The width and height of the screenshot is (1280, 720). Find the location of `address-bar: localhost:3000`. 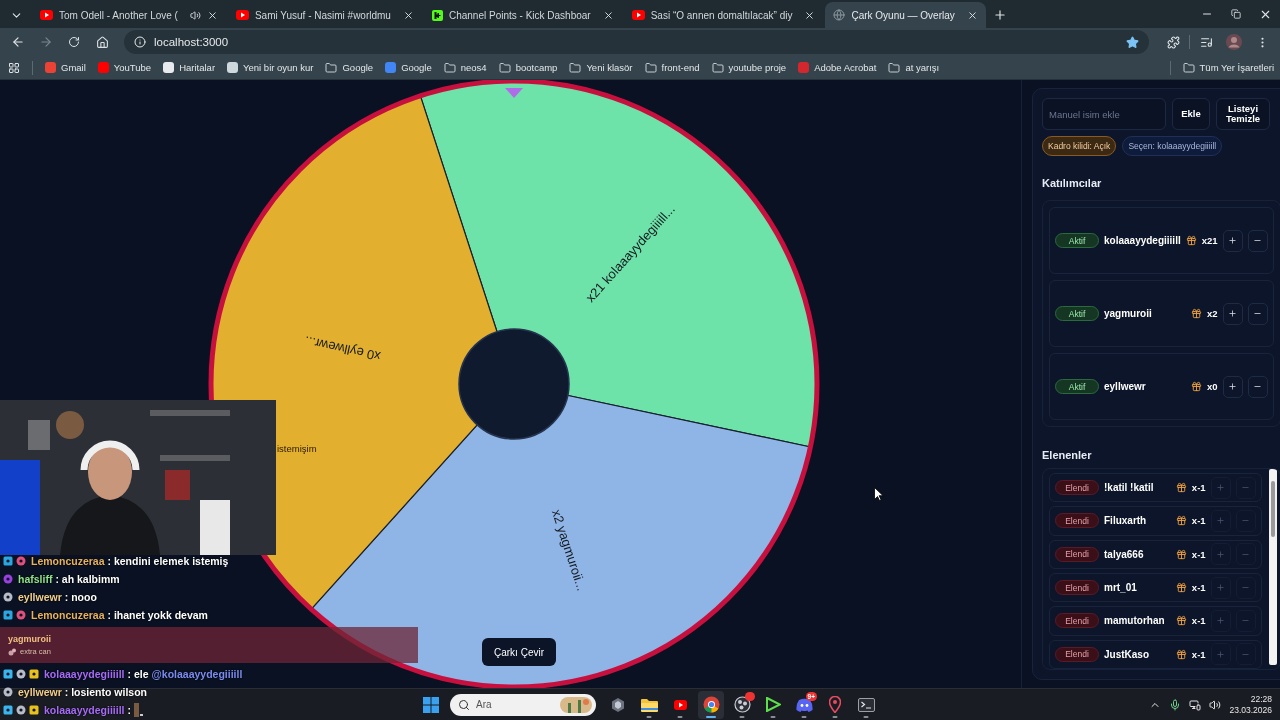

address-bar: localhost:3000 is located at coordinates (636, 42).